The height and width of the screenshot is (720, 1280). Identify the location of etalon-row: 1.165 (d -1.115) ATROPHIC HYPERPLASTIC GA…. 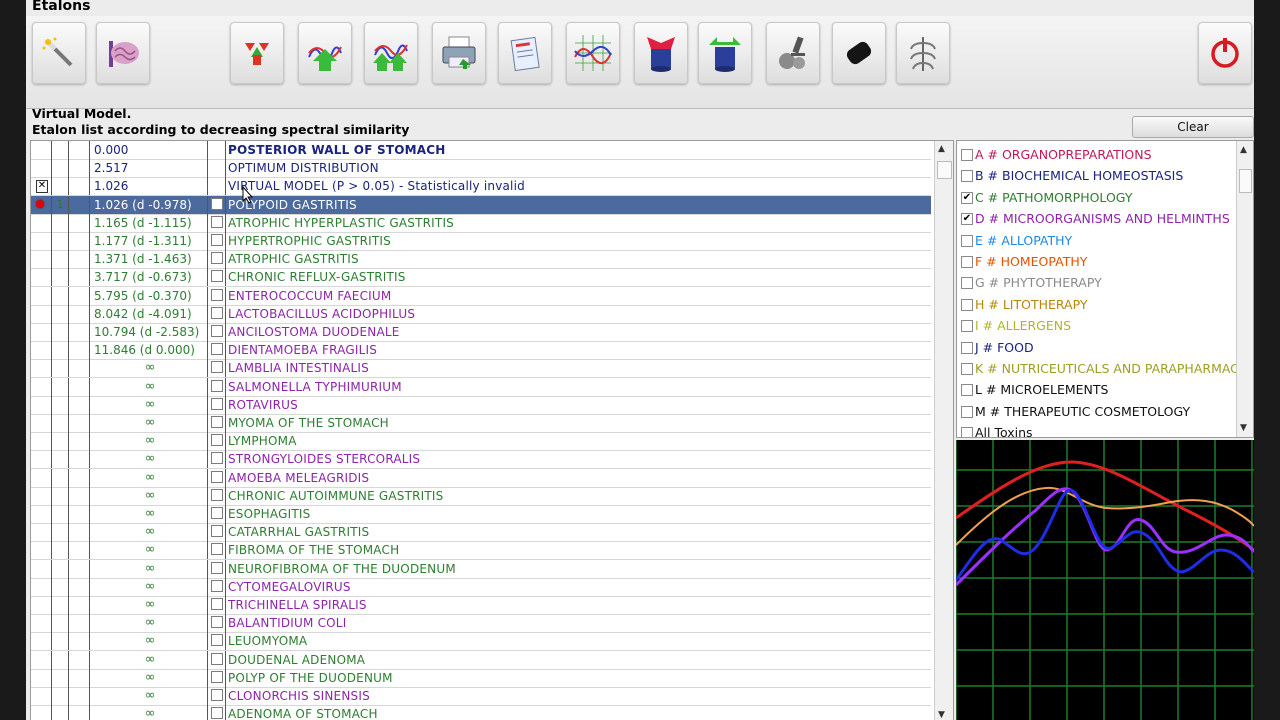
(481, 223).